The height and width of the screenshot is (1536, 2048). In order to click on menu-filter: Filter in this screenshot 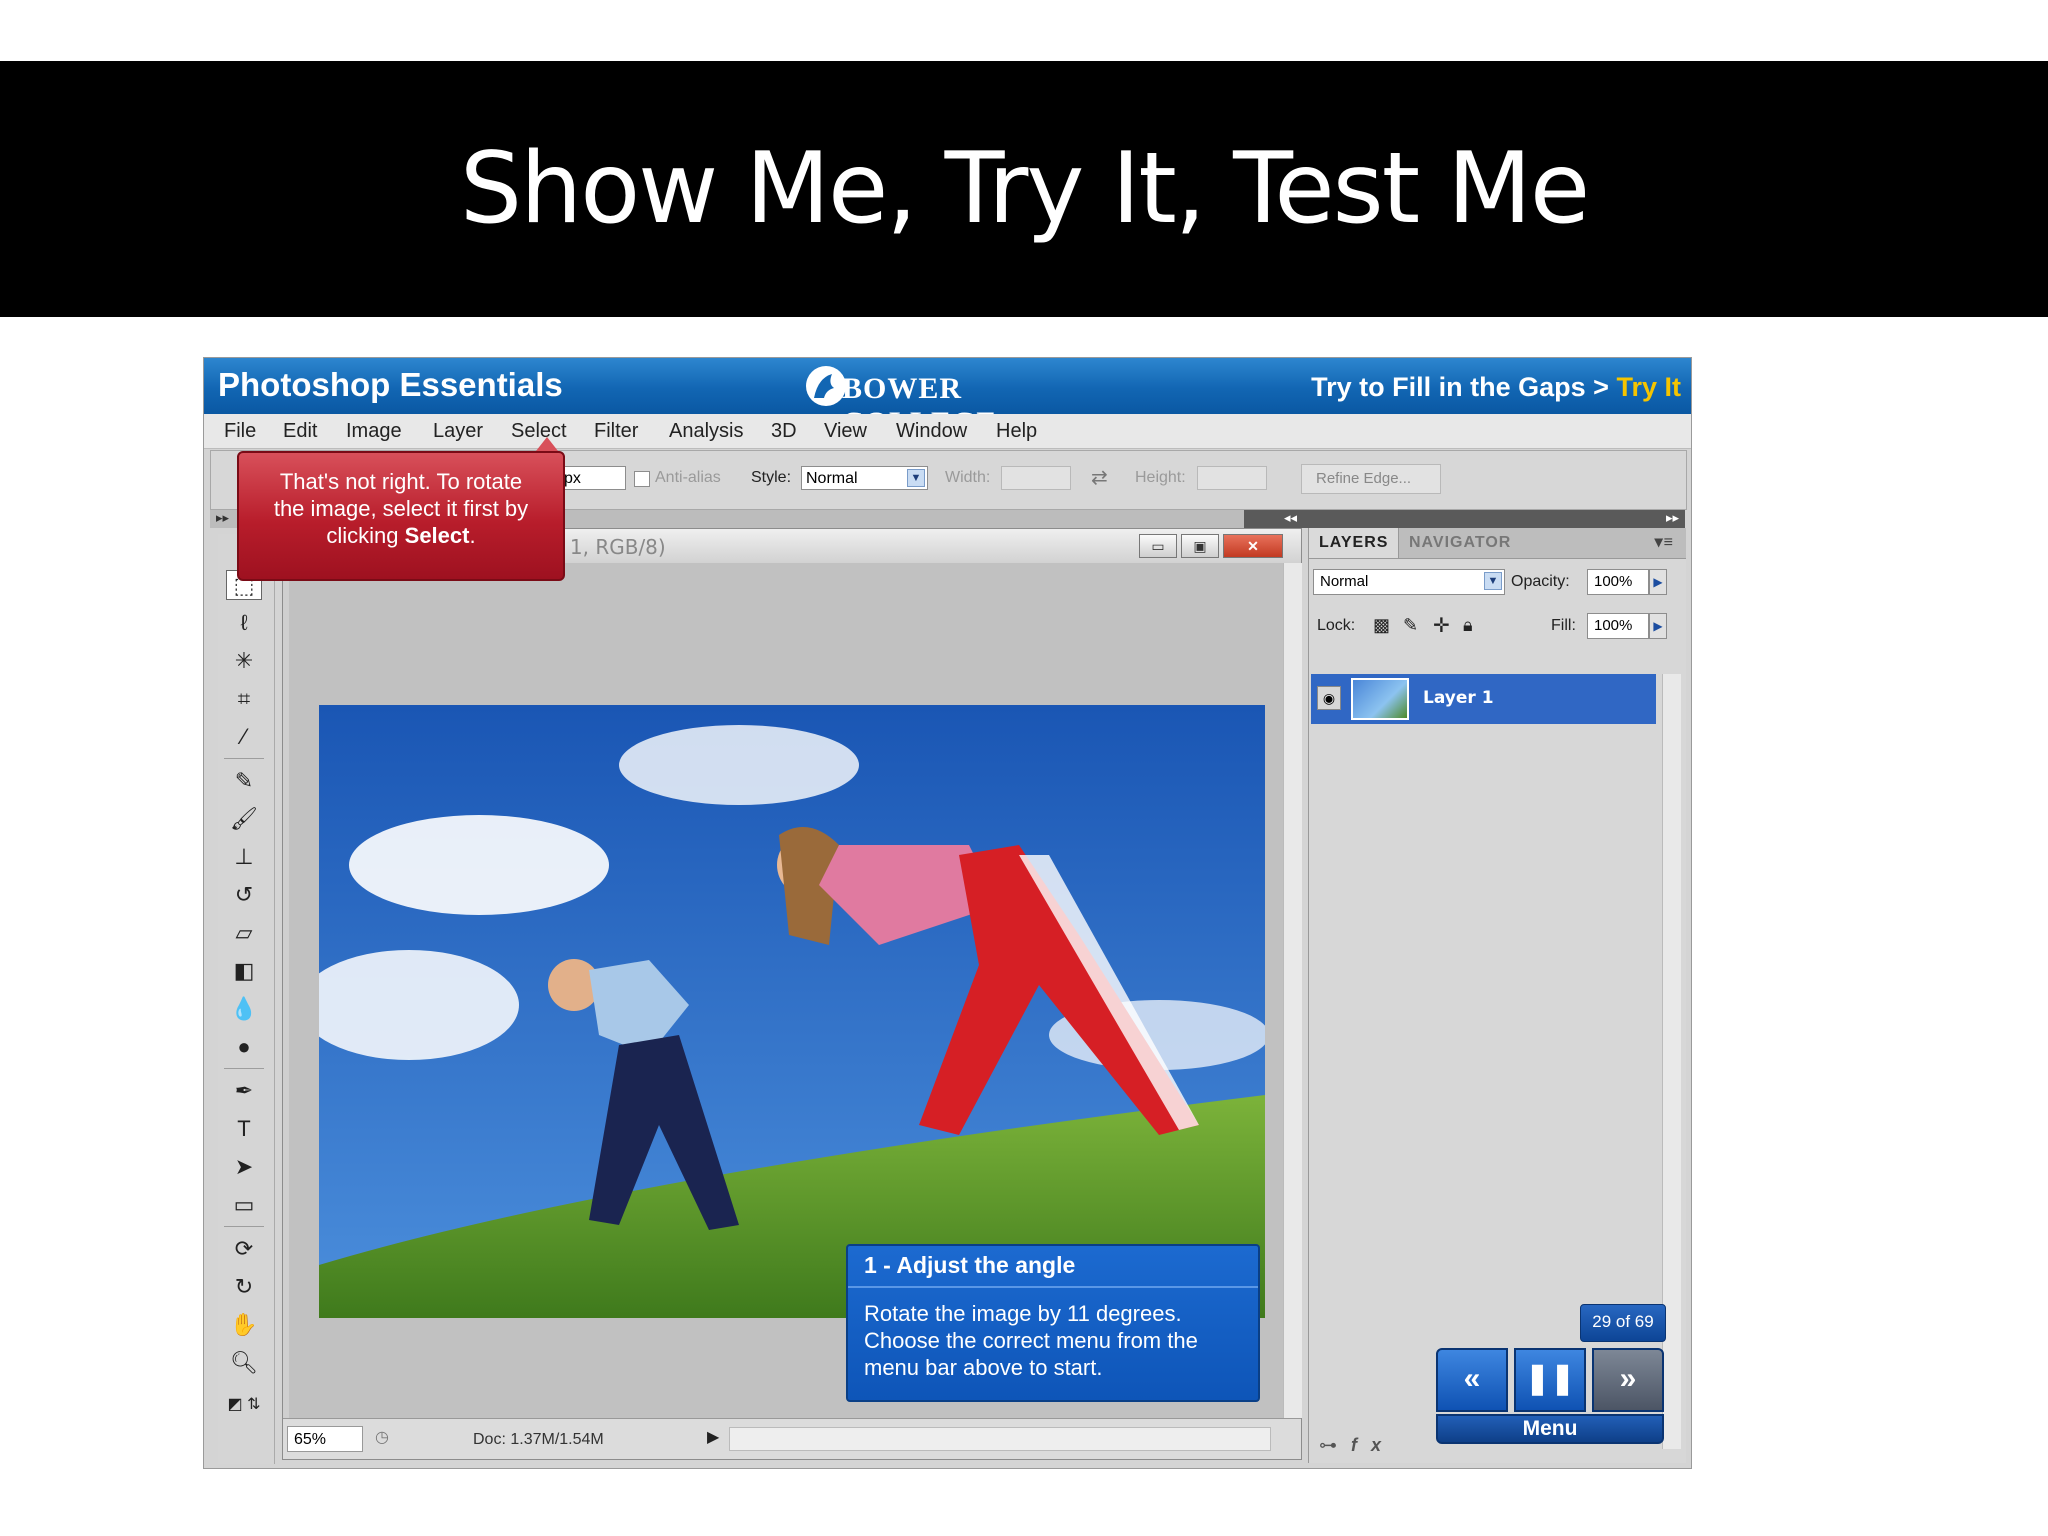, I will do `click(616, 431)`.